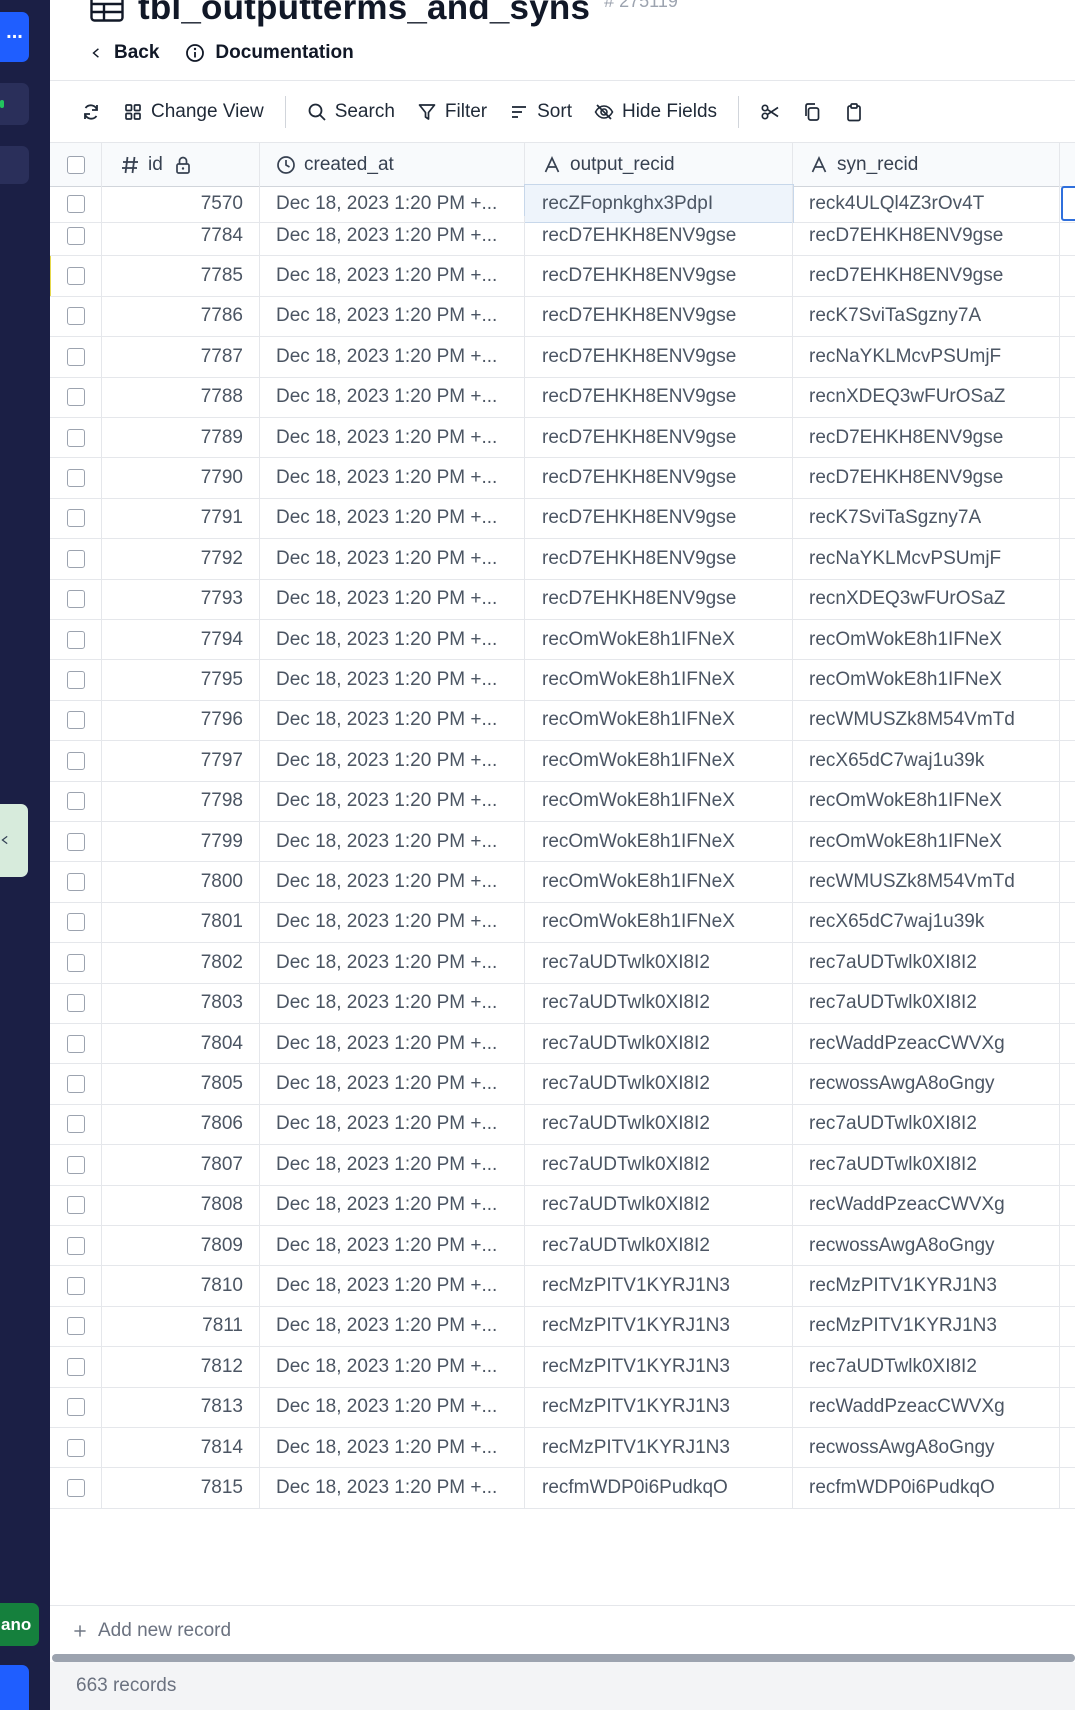 The width and height of the screenshot is (1075, 1710). I want to click on cell-id: 7786, so click(181, 316).